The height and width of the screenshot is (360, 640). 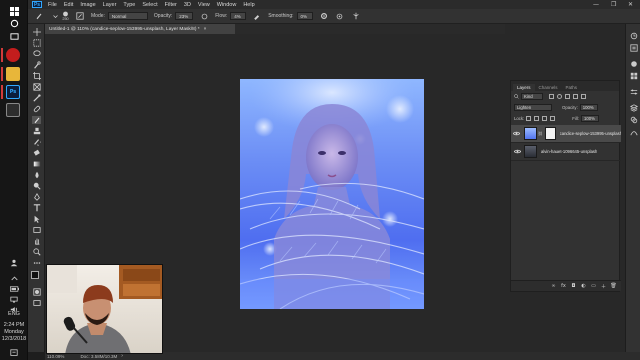 What do you see at coordinates (39, 16) in the screenshot?
I see `brush-tool-preset-icon` at bounding box center [39, 16].